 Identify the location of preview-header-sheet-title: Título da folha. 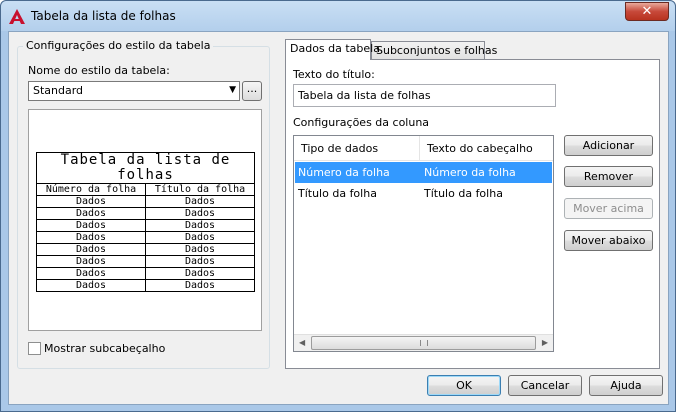
(200, 189).